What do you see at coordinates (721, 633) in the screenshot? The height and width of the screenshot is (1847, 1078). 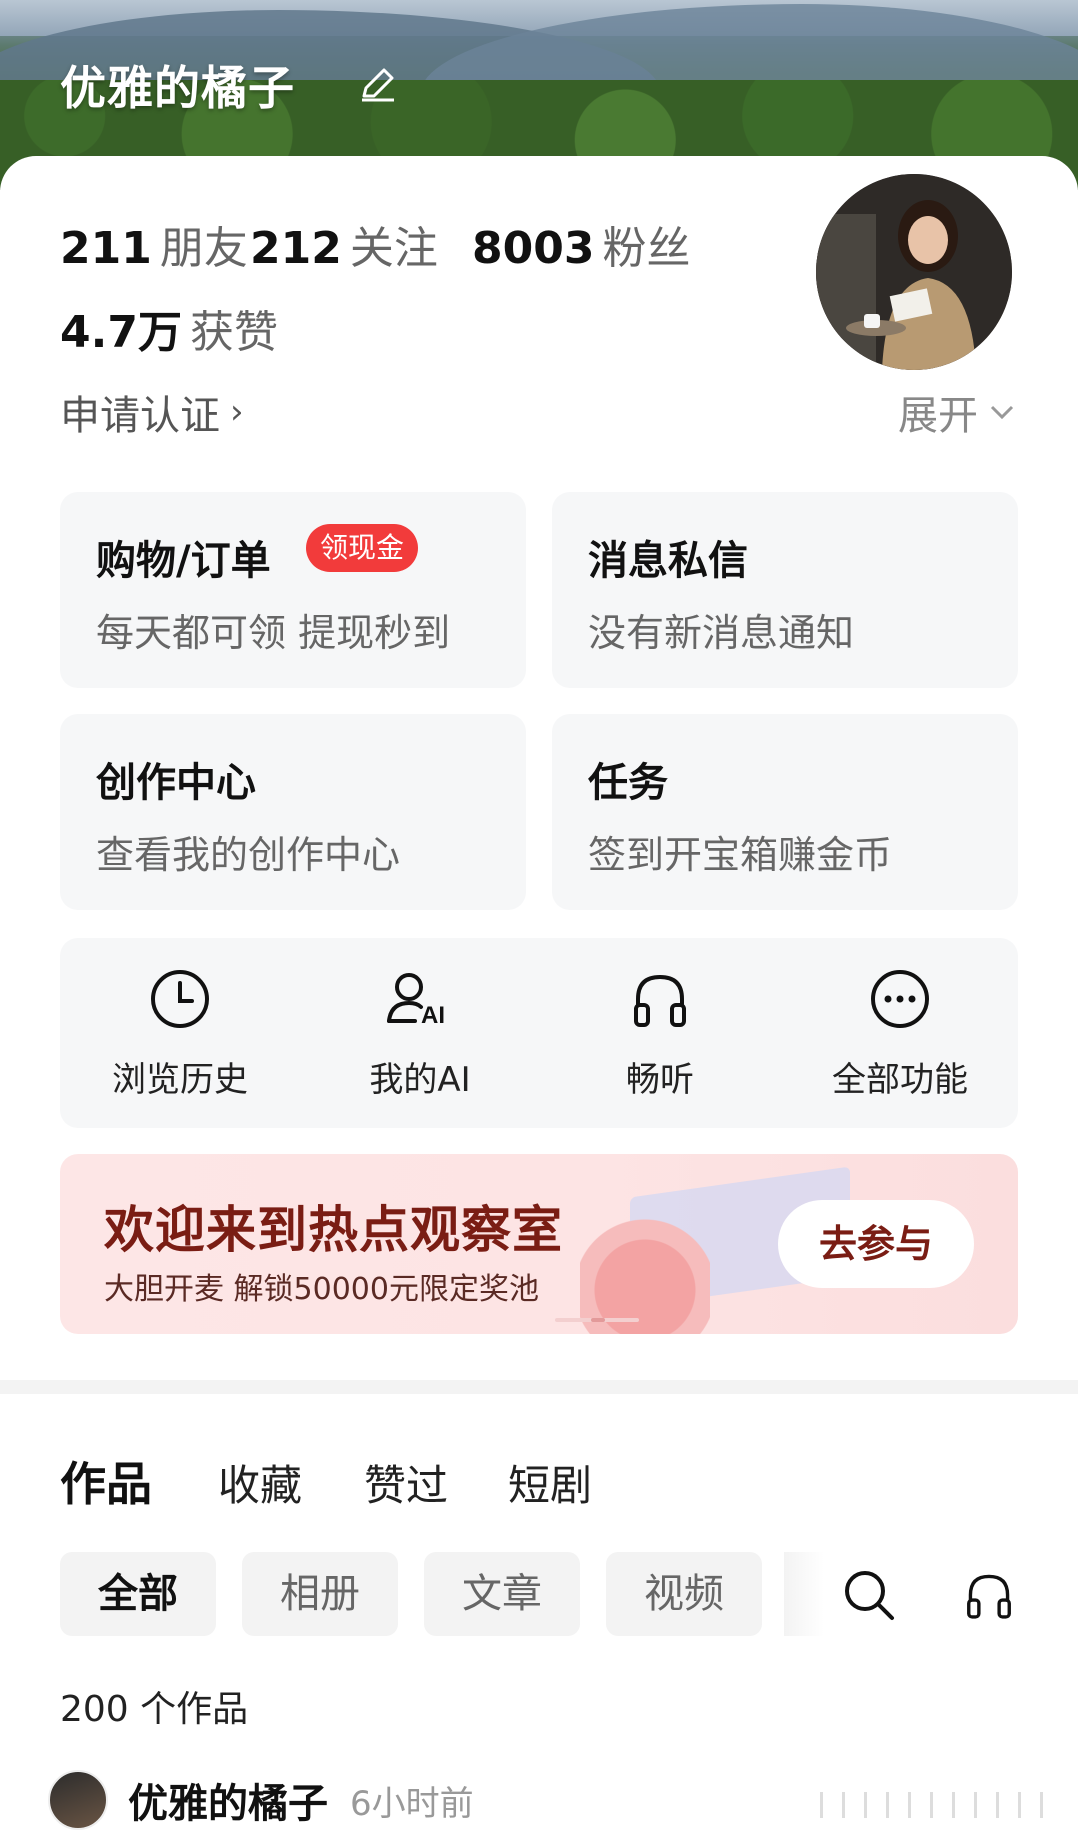 I see `tile-subtitle: 没有新消息通知` at bounding box center [721, 633].